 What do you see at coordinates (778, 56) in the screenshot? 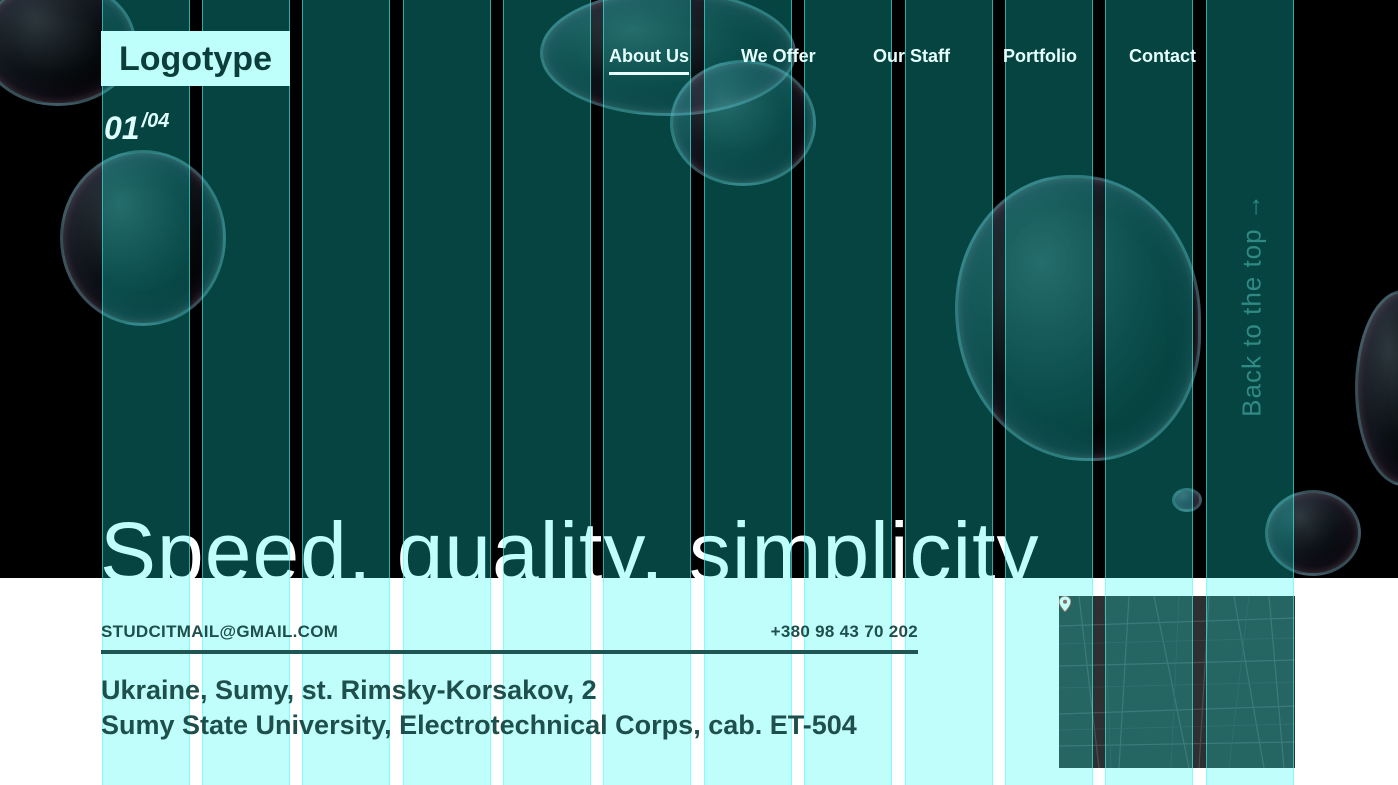
I see `nav-item-we-offer: We Offer` at bounding box center [778, 56].